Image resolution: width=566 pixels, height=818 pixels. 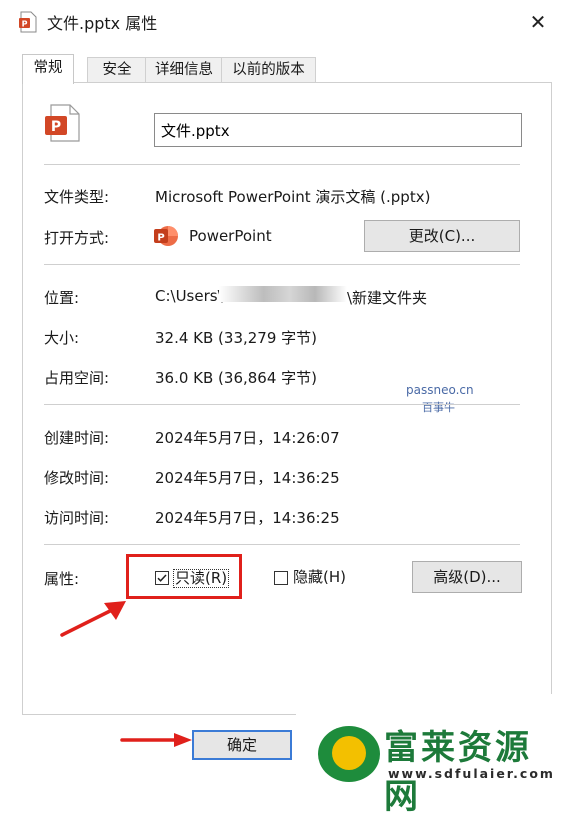 I want to click on pptx-document-icon: P, so click(x=62, y=123).